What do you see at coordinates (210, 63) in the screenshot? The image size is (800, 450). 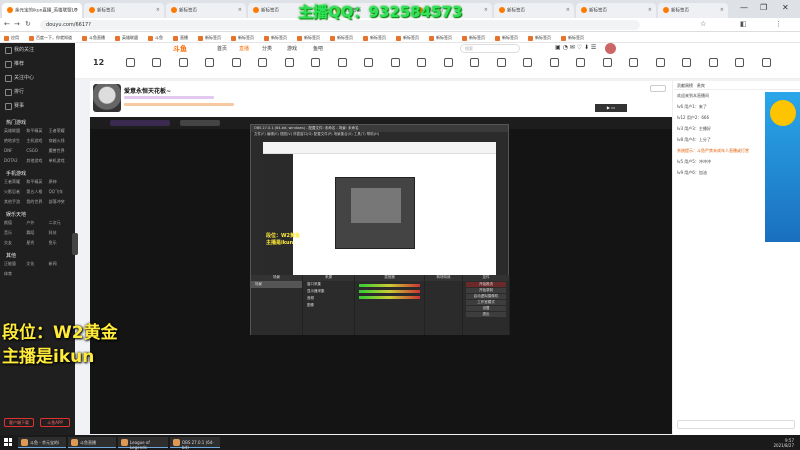 I see `bag-icon` at bounding box center [210, 63].